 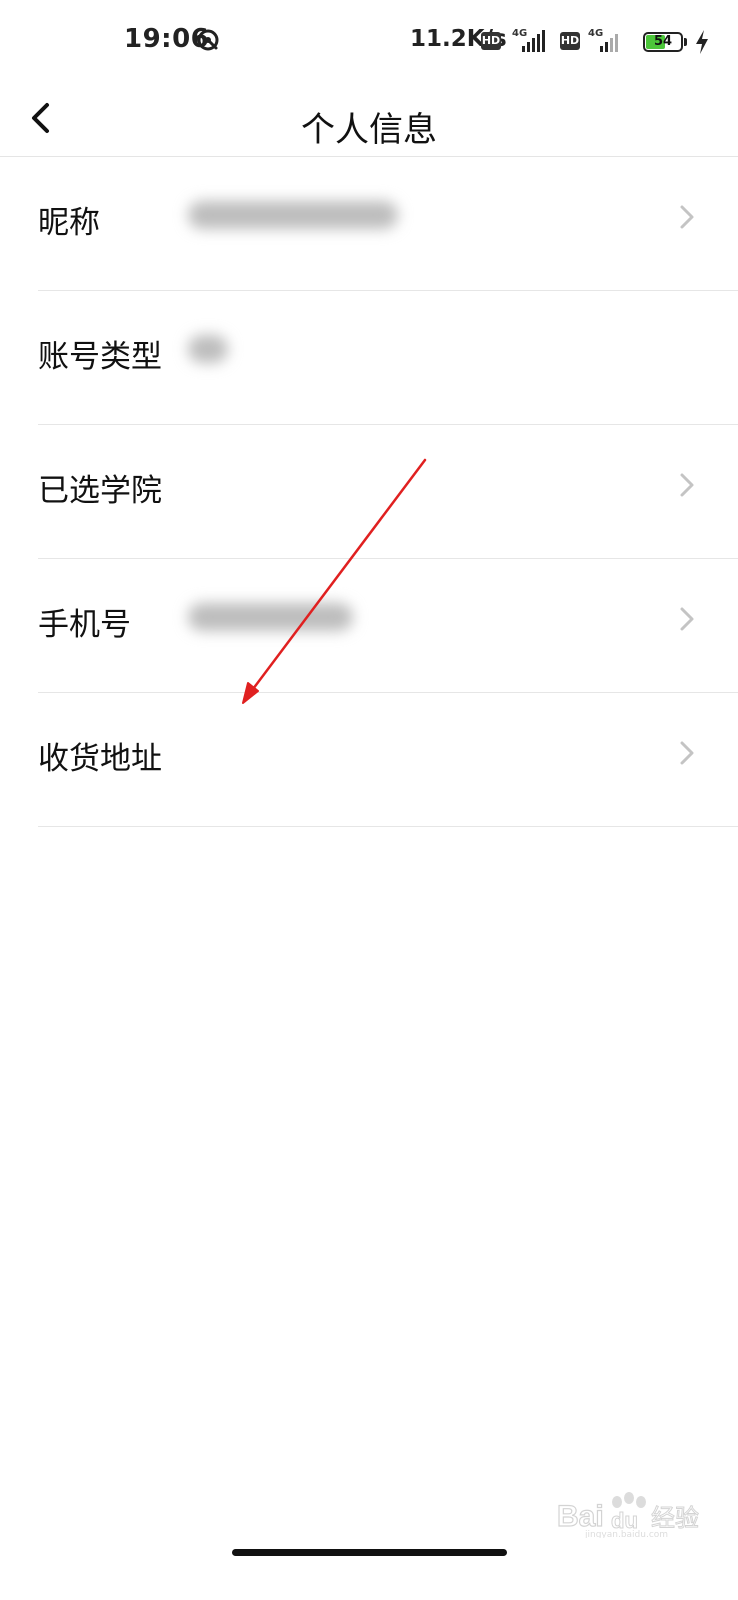 I want to click on row-label-account-type: 账号类型, so click(x=100, y=357).